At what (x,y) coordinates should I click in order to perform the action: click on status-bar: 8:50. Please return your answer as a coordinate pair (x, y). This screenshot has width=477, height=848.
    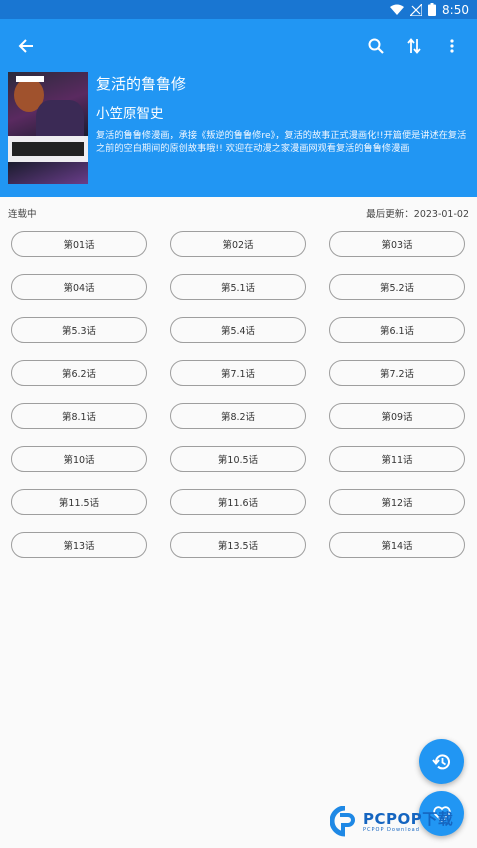
    Looking at the image, I should click on (238, 9).